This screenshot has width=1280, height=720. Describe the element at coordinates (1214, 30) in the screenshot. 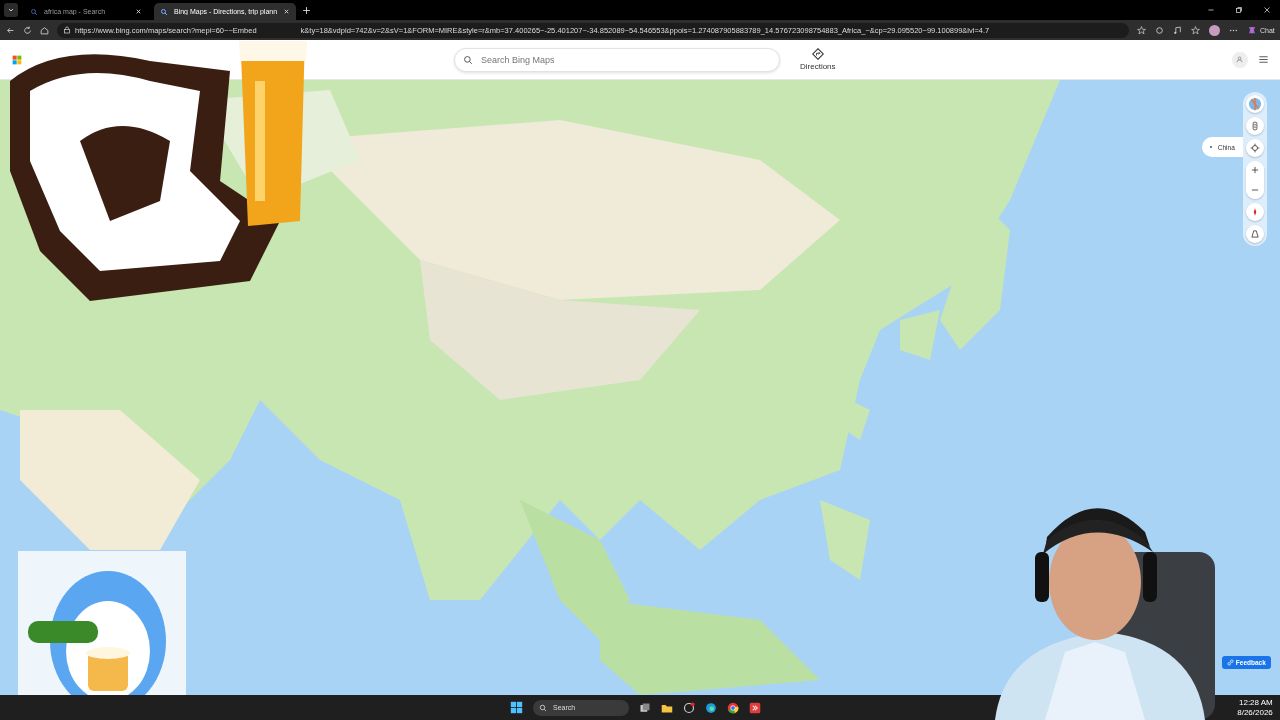

I see `profile-avatar` at that location.